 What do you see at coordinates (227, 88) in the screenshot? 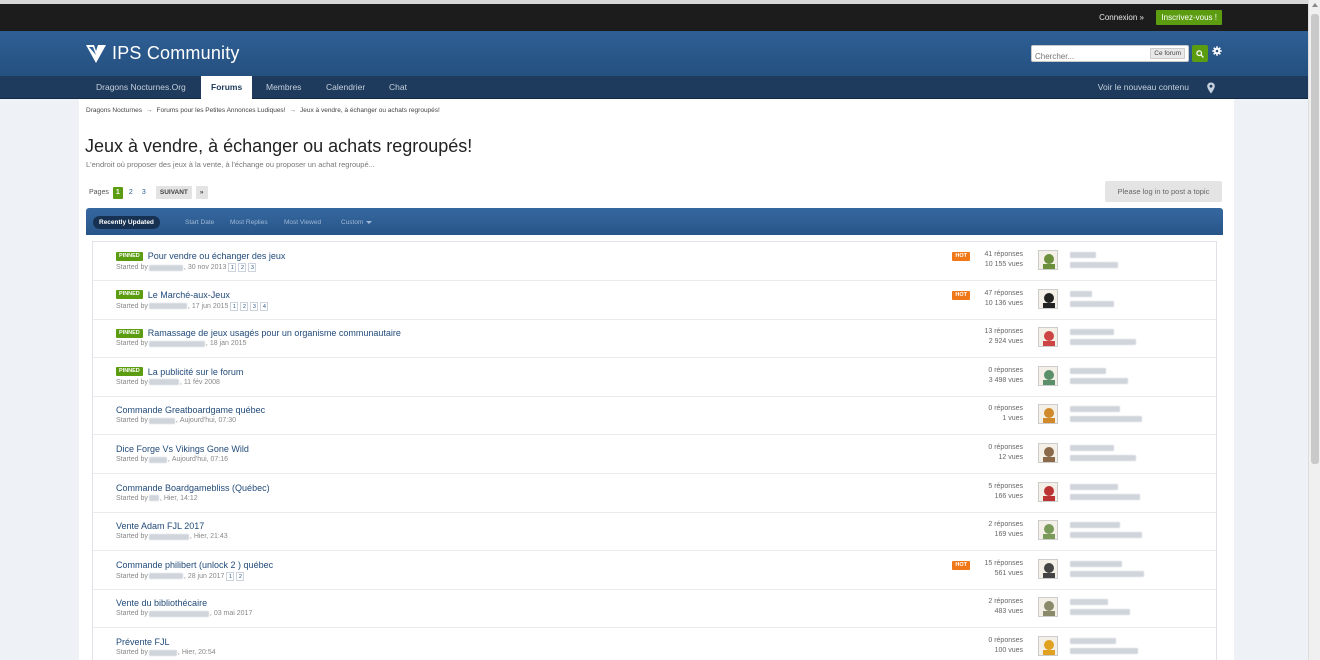
I see `tab-forums: Forums` at bounding box center [227, 88].